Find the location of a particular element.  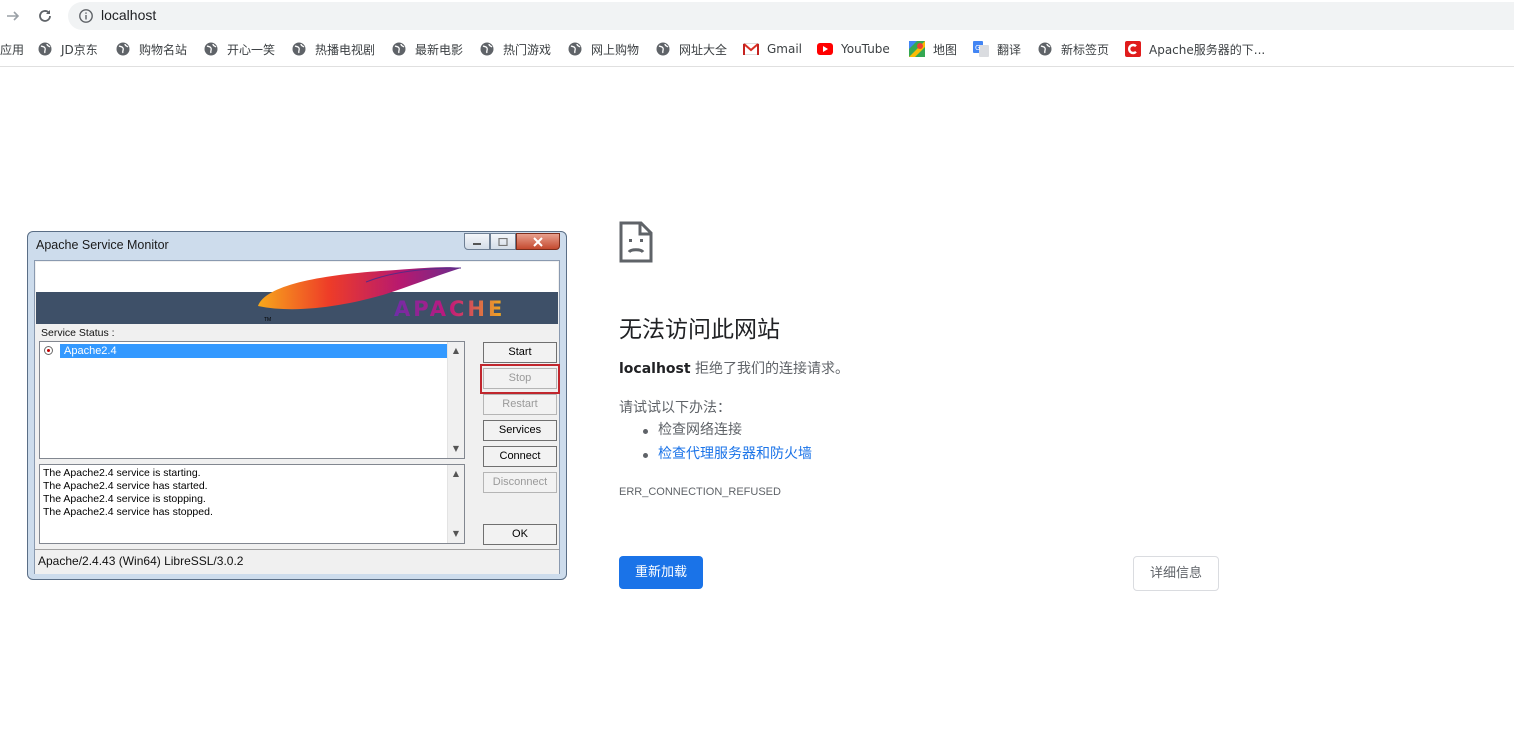

log-line: The Apache2.4 service is stopping. is located at coordinates (124, 499).